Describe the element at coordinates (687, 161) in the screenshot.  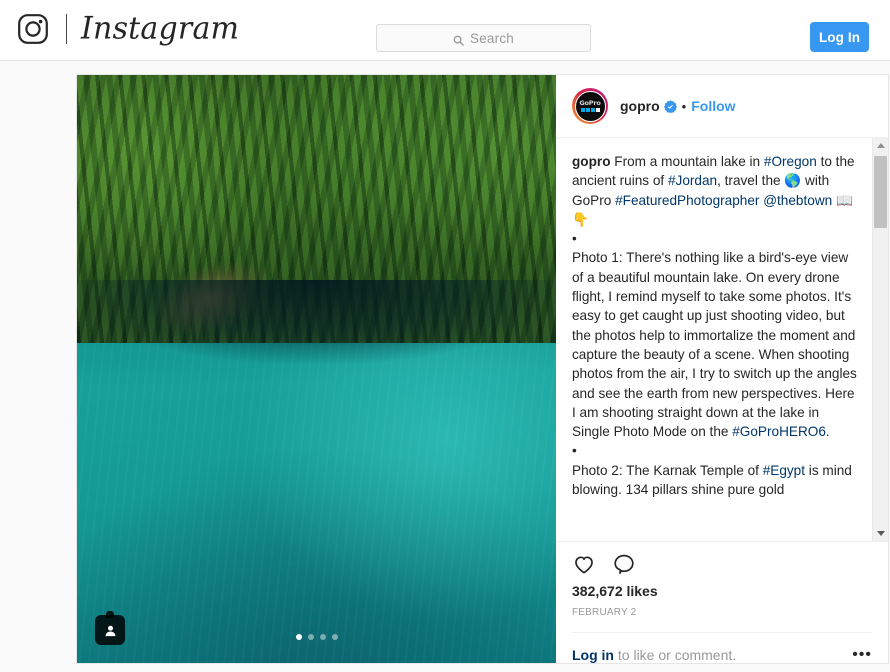
I see `caption-text-0: From a mountain lake in` at that location.